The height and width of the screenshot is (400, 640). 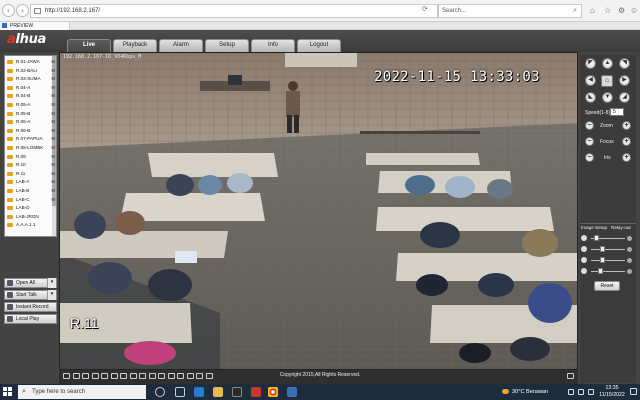 I want to click on refresh-icon: ⟳, so click(x=425, y=10).